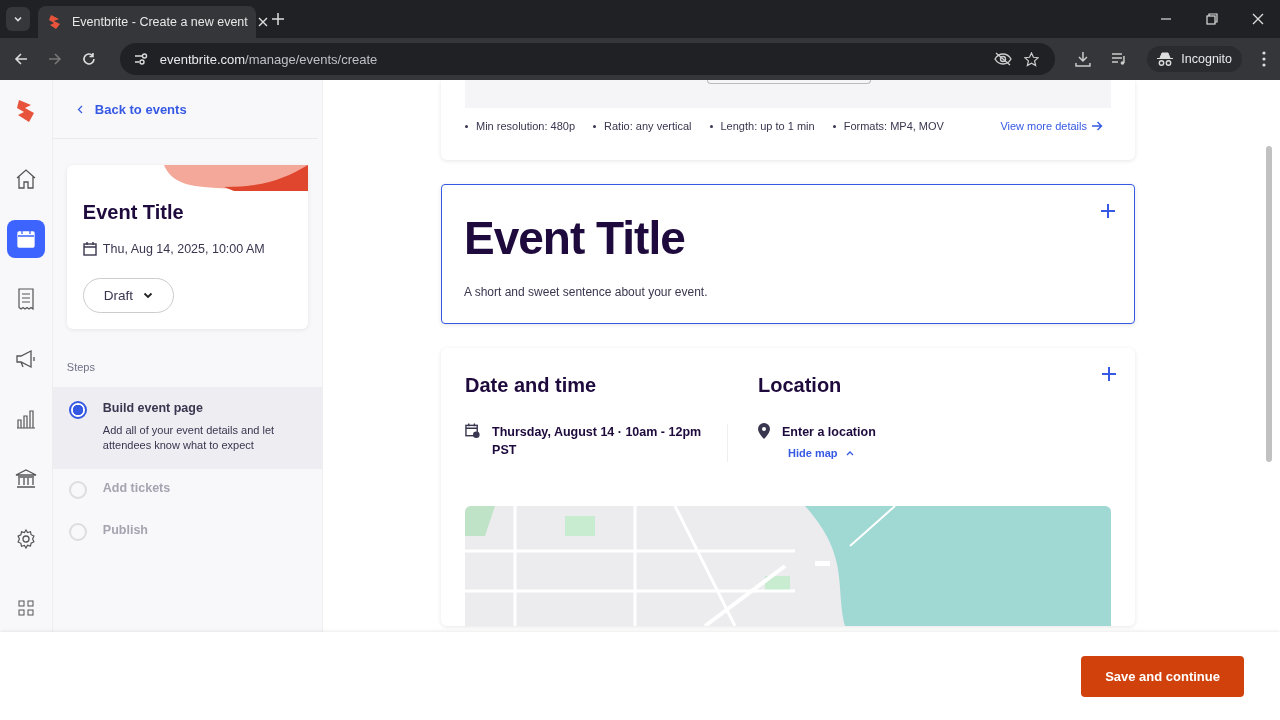 The image size is (1280, 720). What do you see at coordinates (25, 239) in the screenshot?
I see `calendar-nav-icon` at bounding box center [25, 239].